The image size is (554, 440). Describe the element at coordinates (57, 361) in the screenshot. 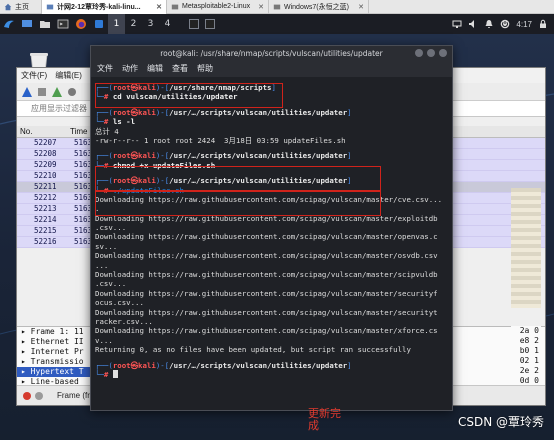

I see `detail-label: Transmissio` at that location.